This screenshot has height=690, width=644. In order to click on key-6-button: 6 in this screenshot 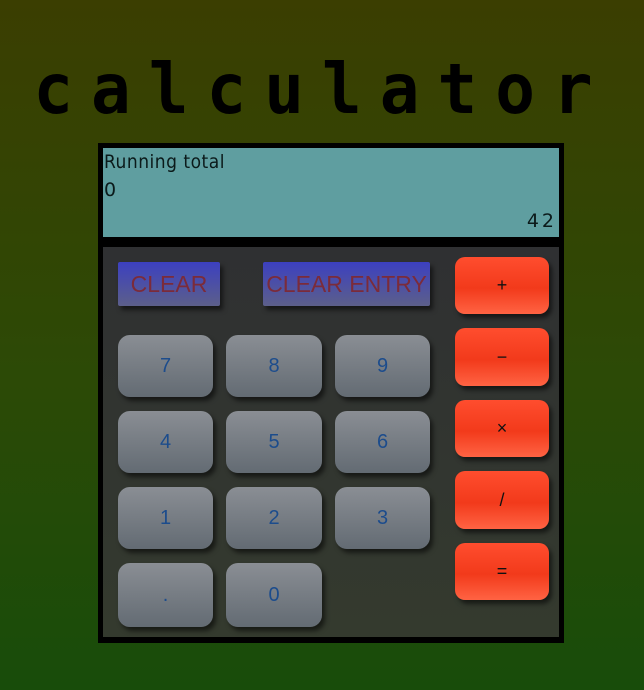, I will do `click(382, 442)`.